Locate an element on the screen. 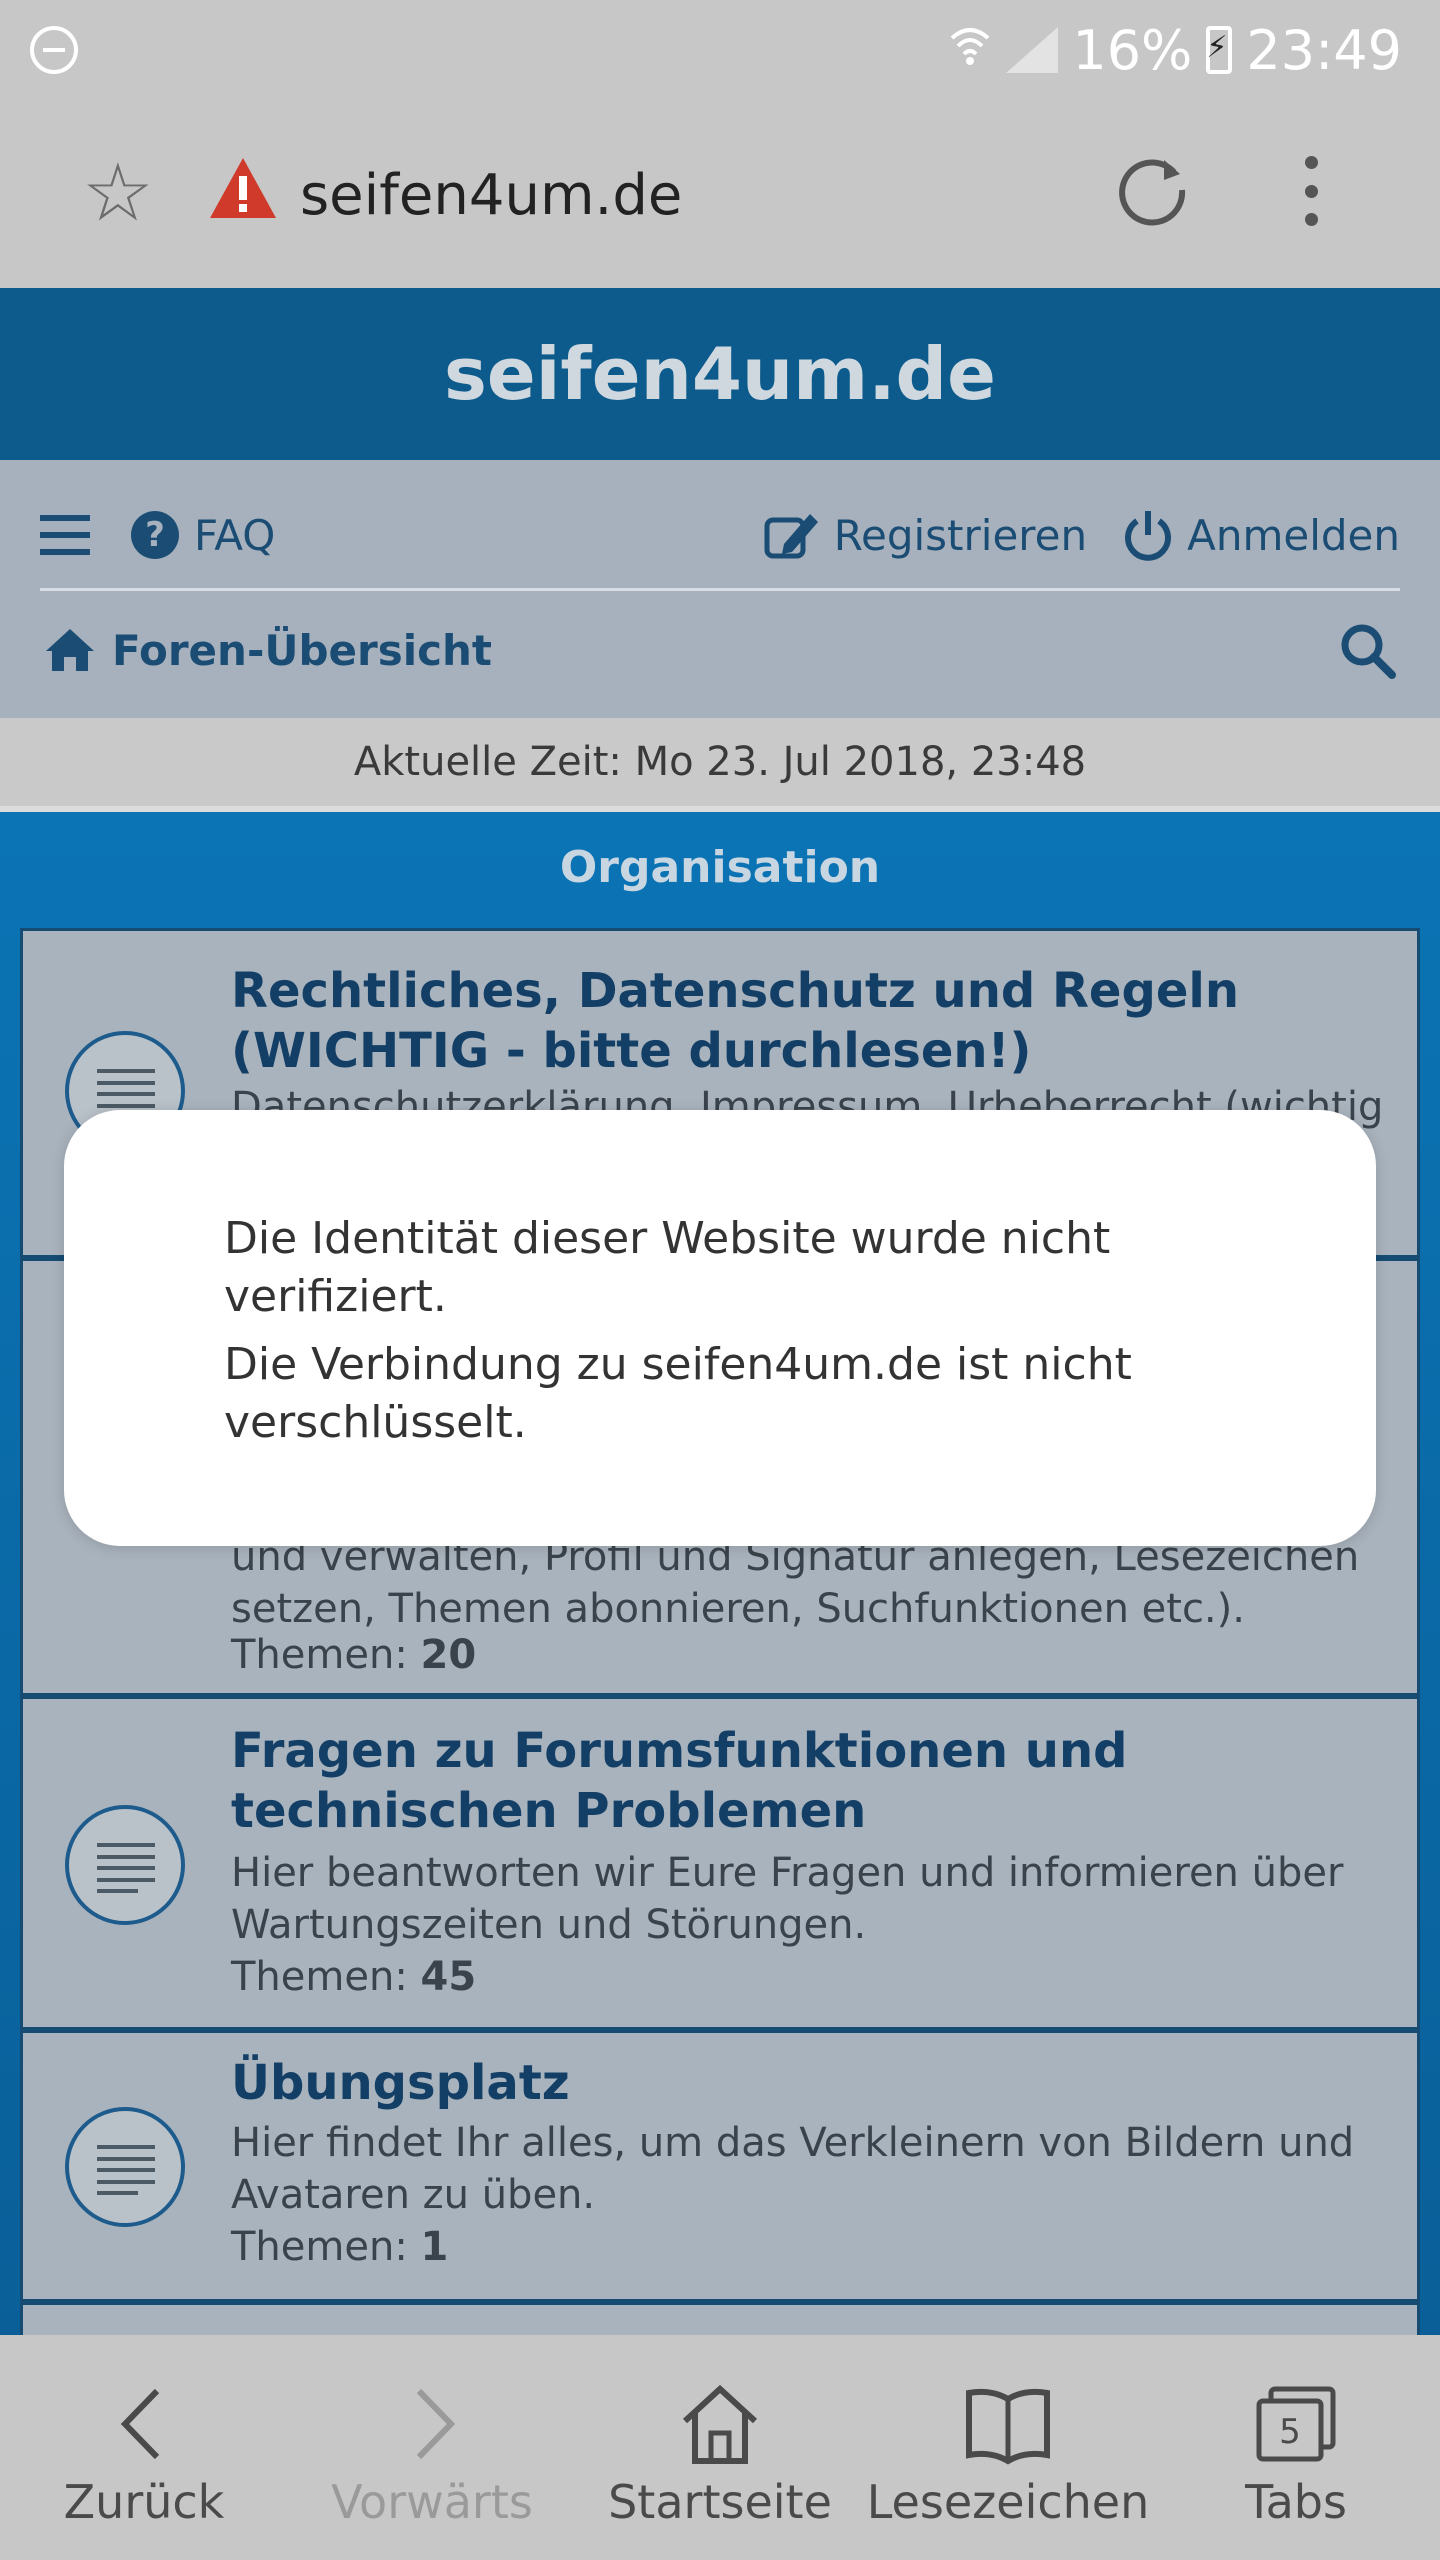 The height and width of the screenshot is (2560, 1440). tabs-label: Tabs is located at coordinates (1296, 2502).